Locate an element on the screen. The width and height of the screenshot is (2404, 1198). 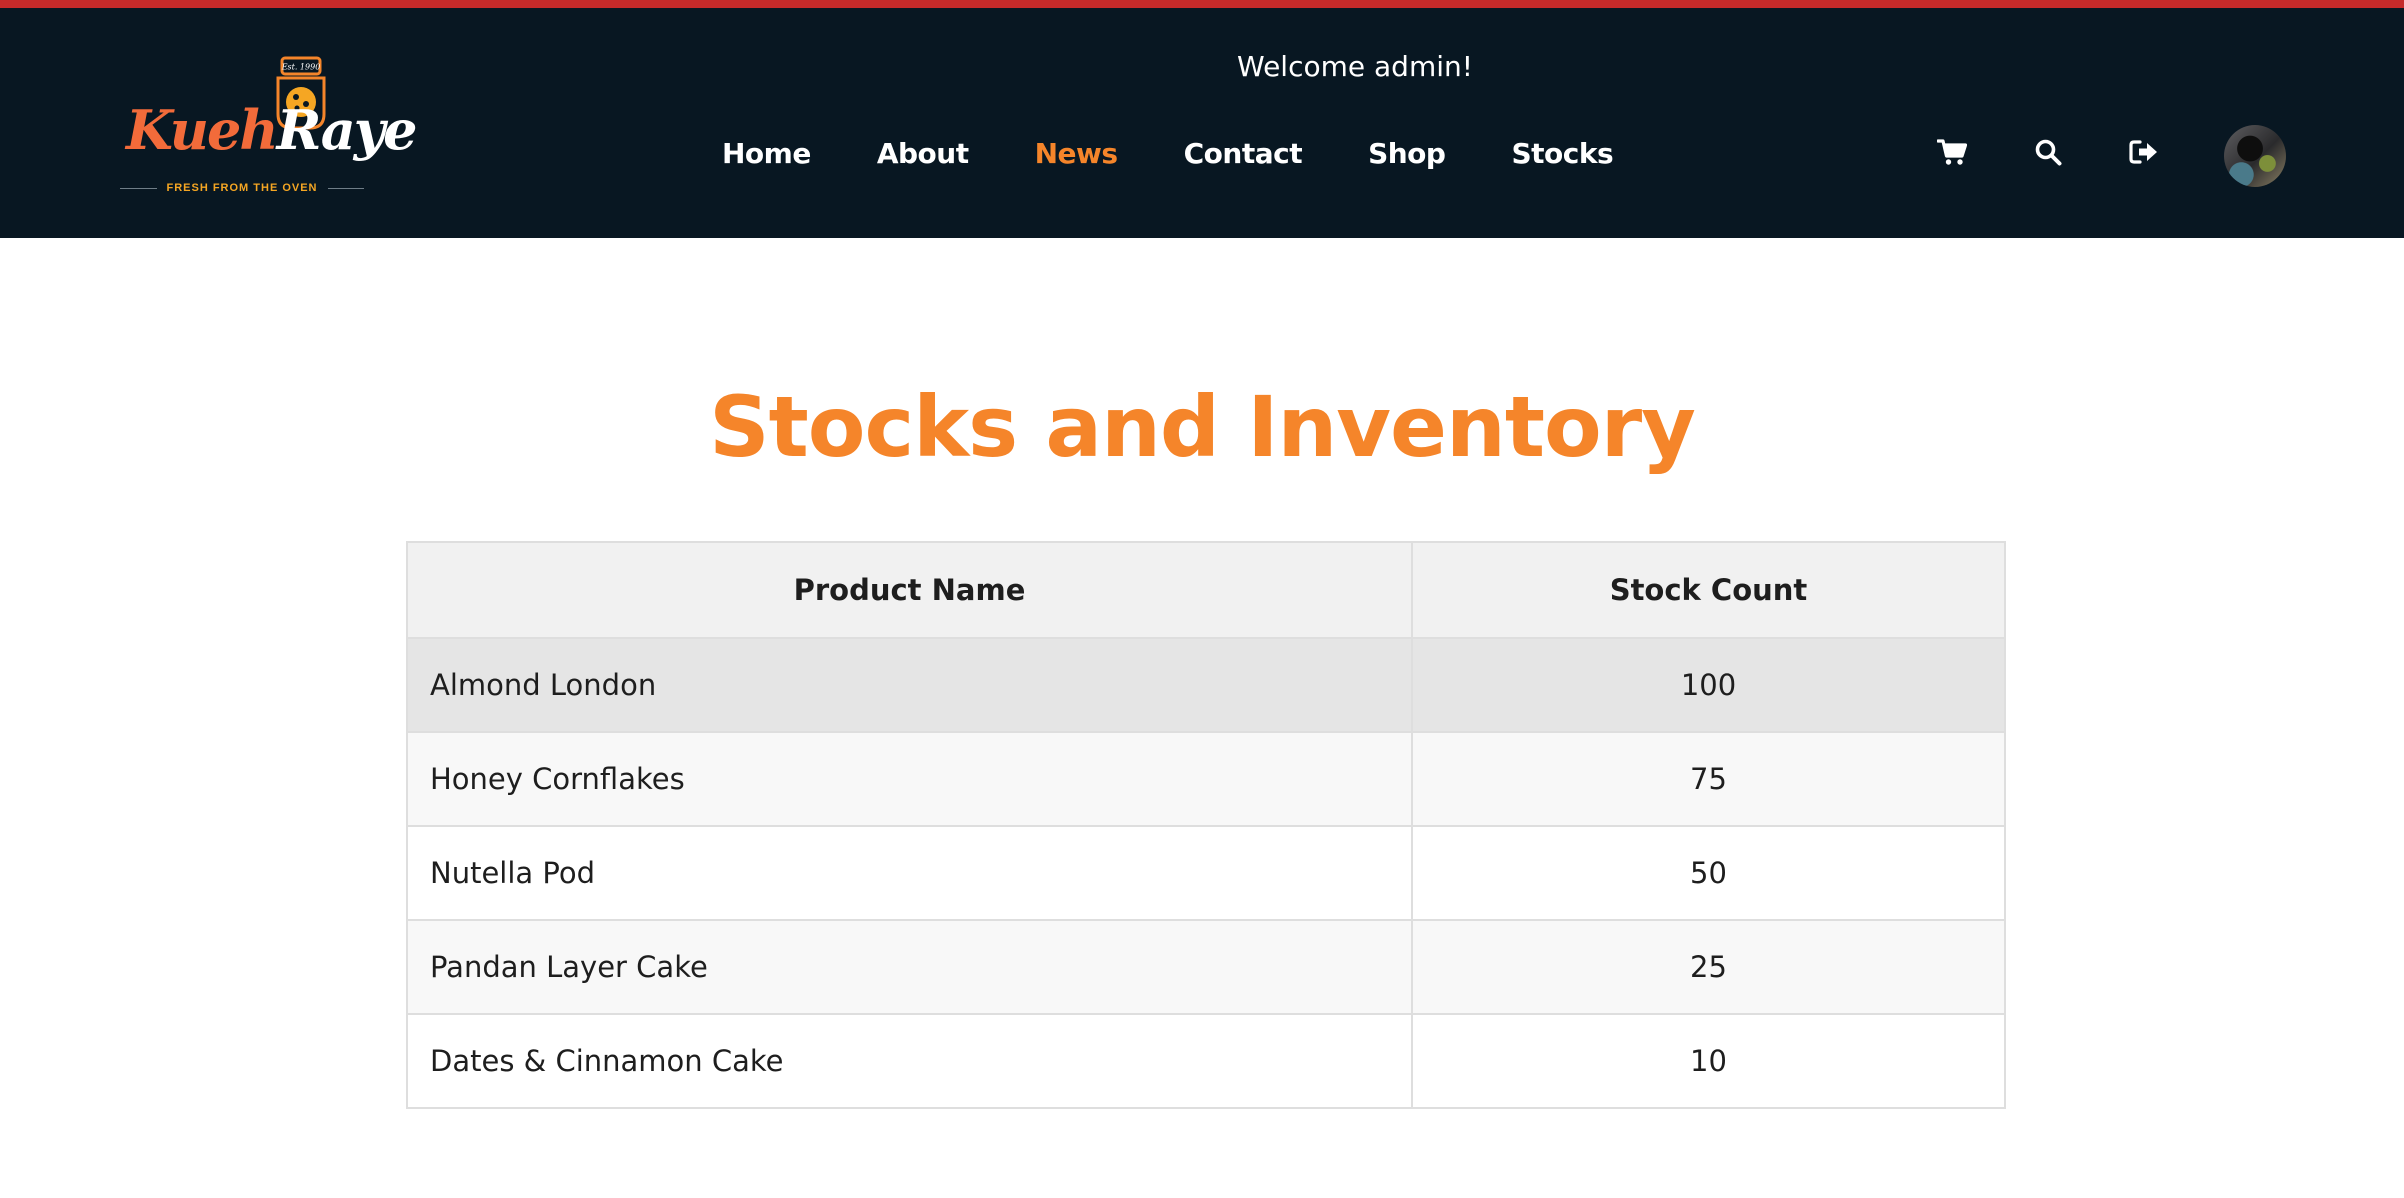
cart-icon is located at coordinates (1952, 152).